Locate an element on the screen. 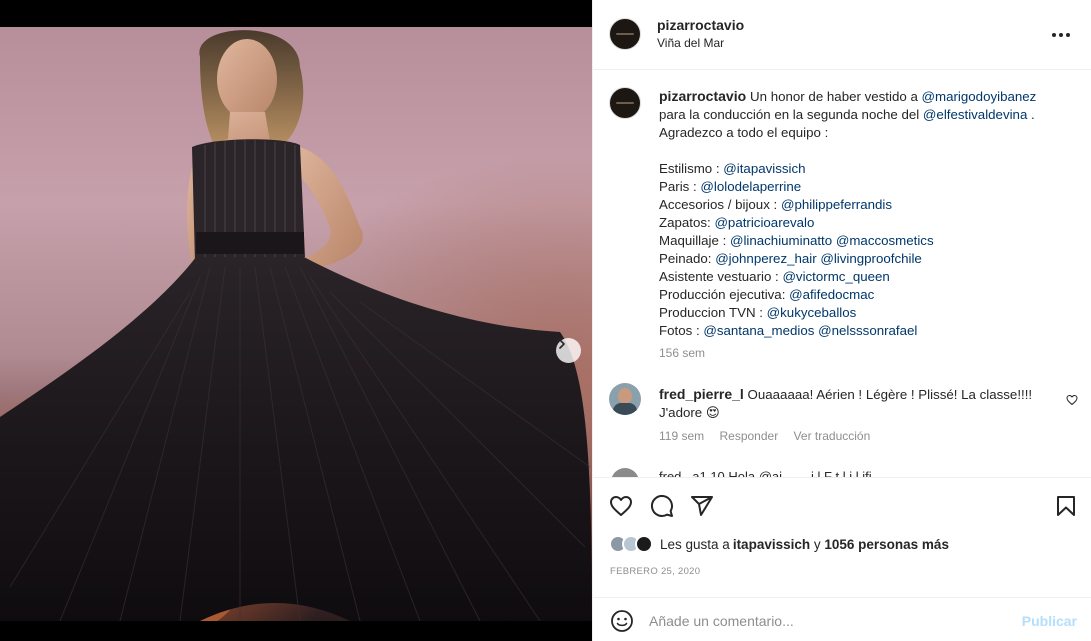 Image resolution: width=1091 pixels, height=641 pixels. caption-text: Agradezco a todo el equipo : is located at coordinates (744, 132).